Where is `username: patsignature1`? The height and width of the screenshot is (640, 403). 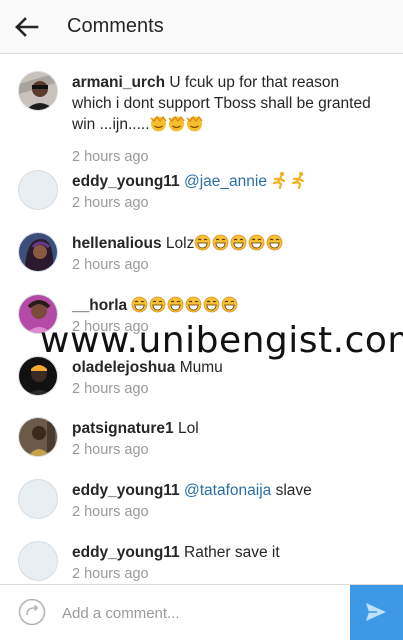
username: patsignature1 is located at coordinates (123, 428).